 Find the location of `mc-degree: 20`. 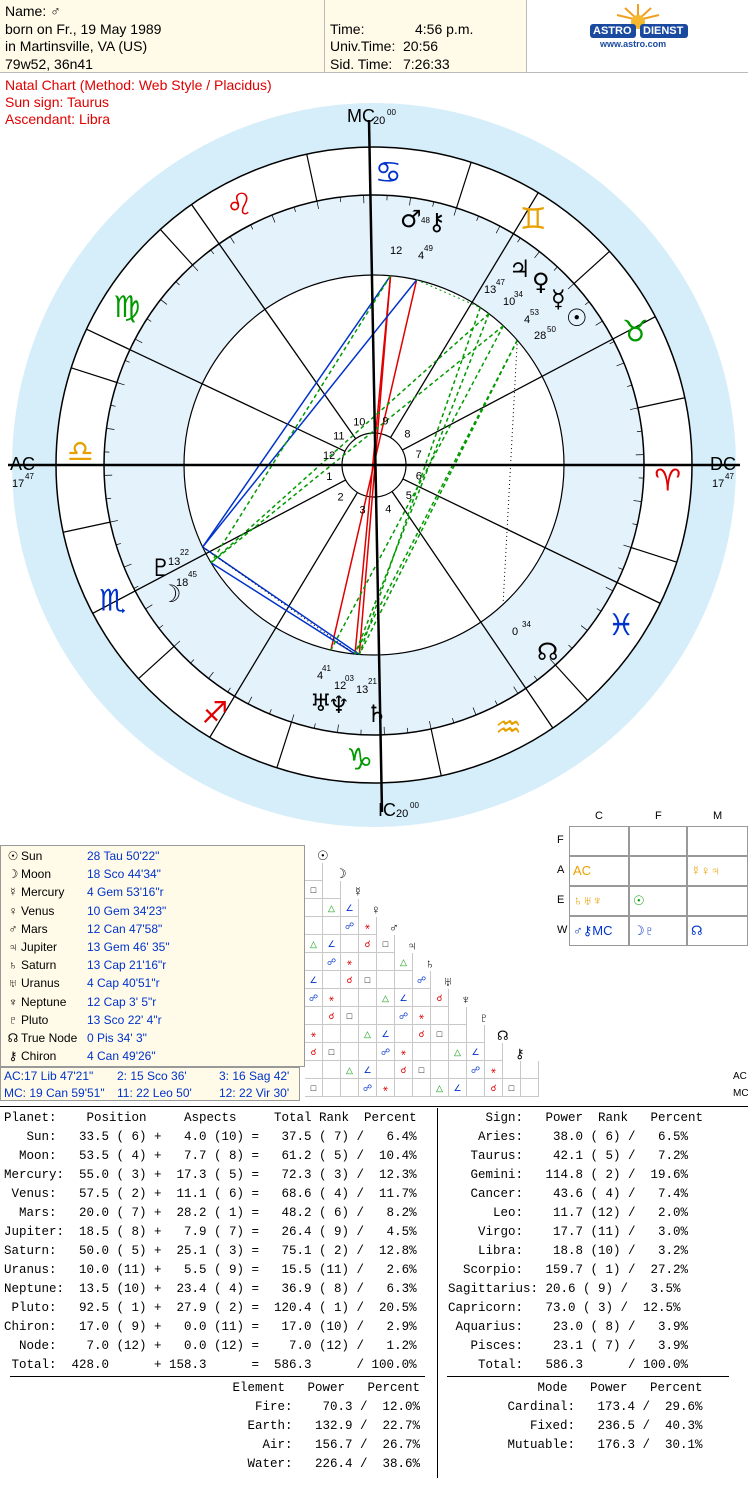

mc-degree: 20 is located at coordinates (379, 121).